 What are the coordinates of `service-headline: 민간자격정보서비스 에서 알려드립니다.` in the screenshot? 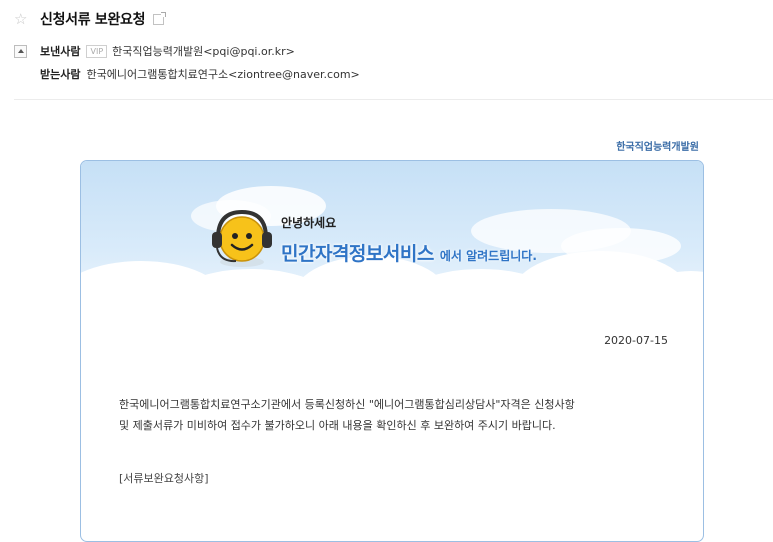 It's located at (409, 252).